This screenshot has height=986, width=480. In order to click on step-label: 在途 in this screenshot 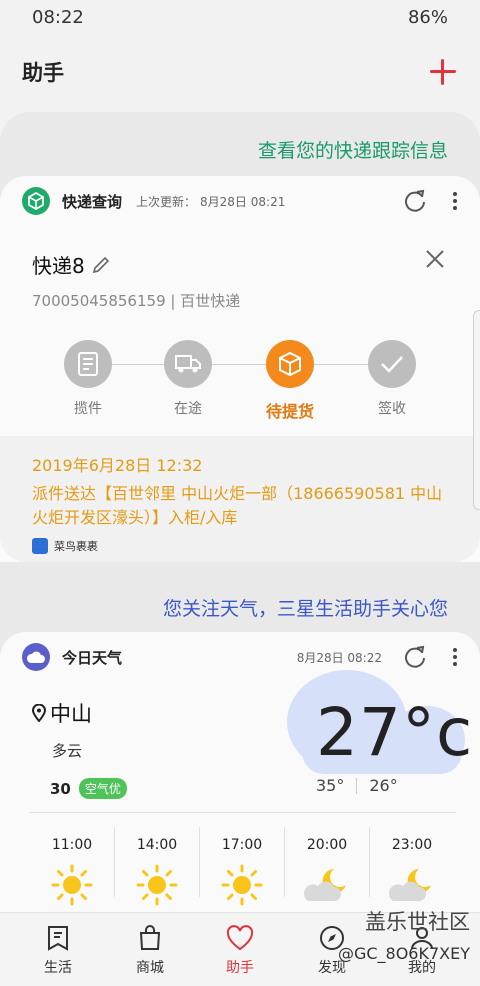, I will do `click(188, 409)`.